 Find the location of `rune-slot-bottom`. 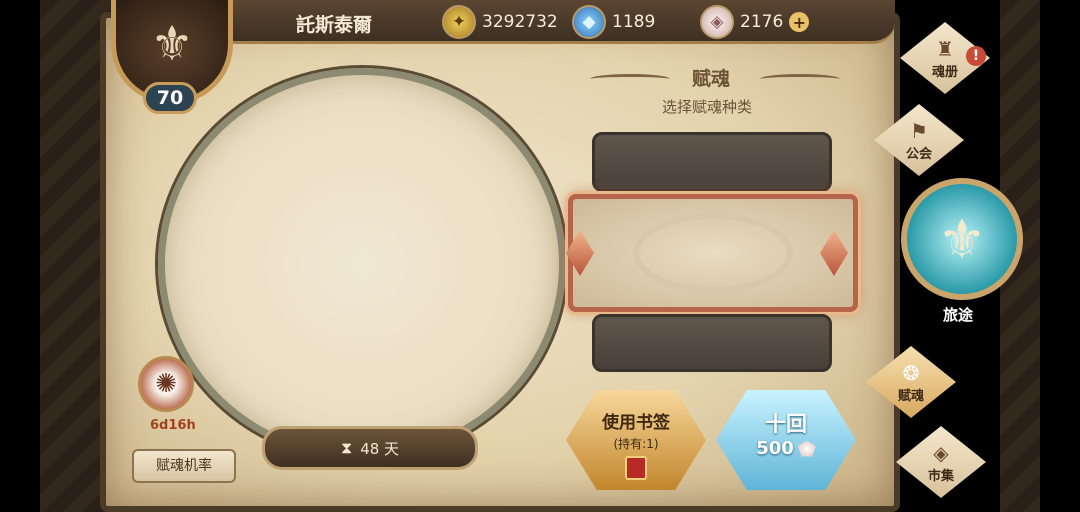

rune-slot-bottom is located at coordinates (712, 343).